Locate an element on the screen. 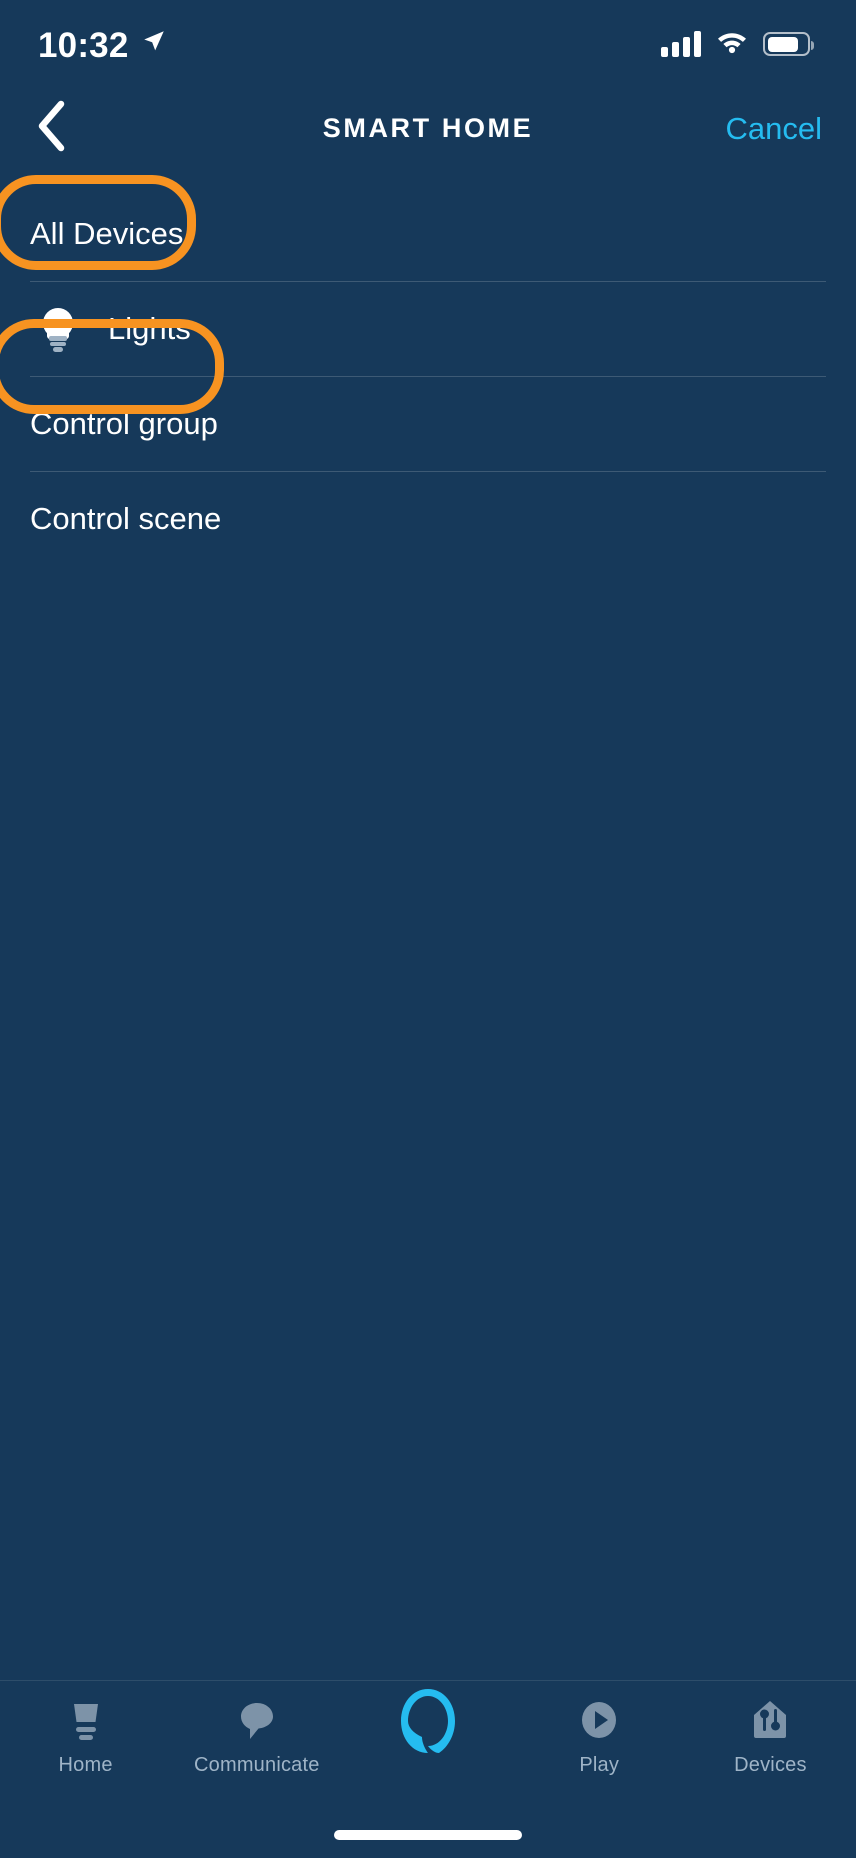  tab-label: Play is located at coordinates (599, 1765).